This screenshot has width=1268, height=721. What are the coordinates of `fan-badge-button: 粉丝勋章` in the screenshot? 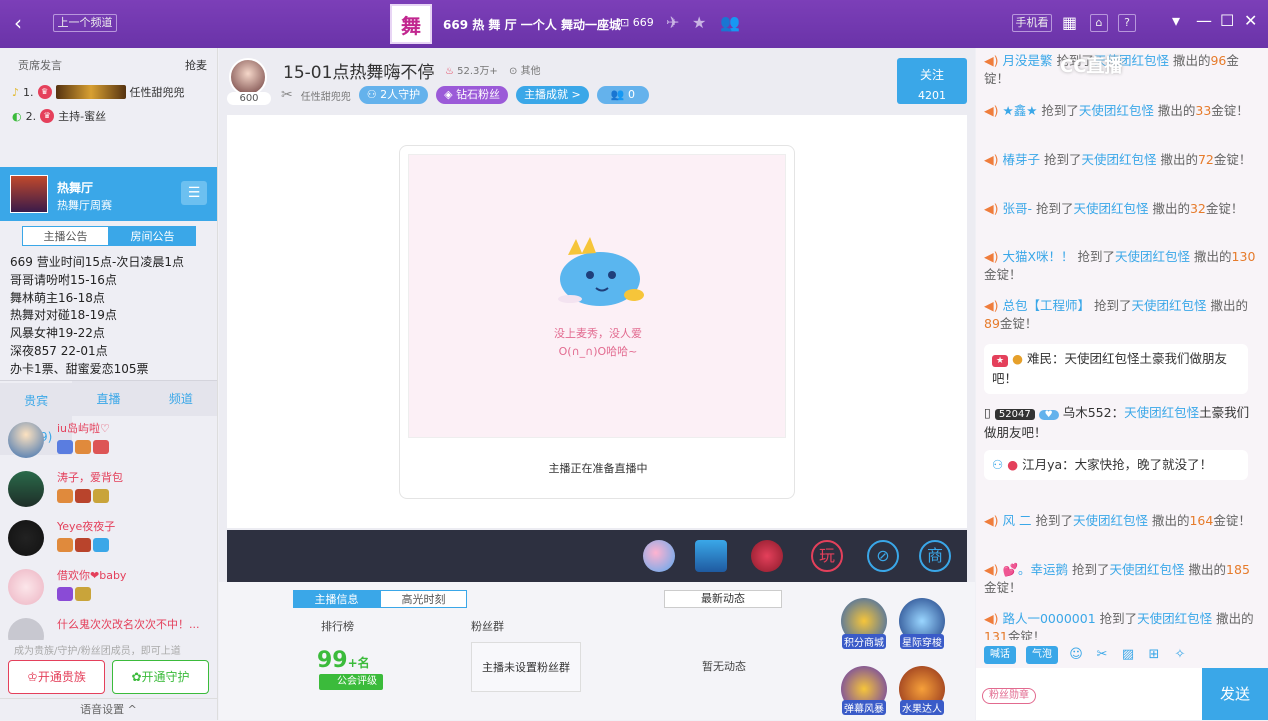 It's located at (1009, 696).